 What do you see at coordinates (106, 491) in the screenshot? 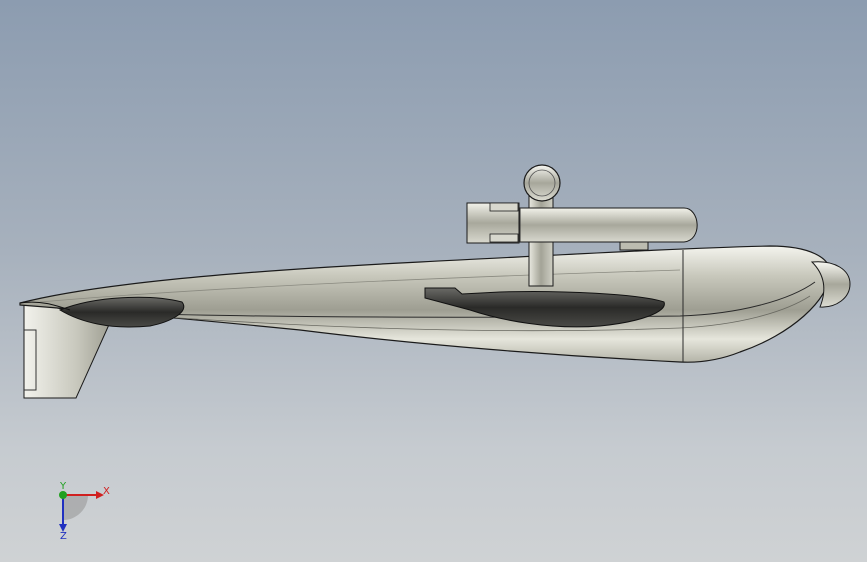
I see `x-axis-label: X` at bounding box center [106, 491].